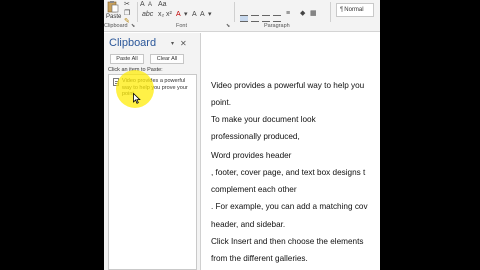  What do you see at coordinates (142, 5) in the screenshot?
I see `font-size-up-icon: A` at bounding box center [142, 5].